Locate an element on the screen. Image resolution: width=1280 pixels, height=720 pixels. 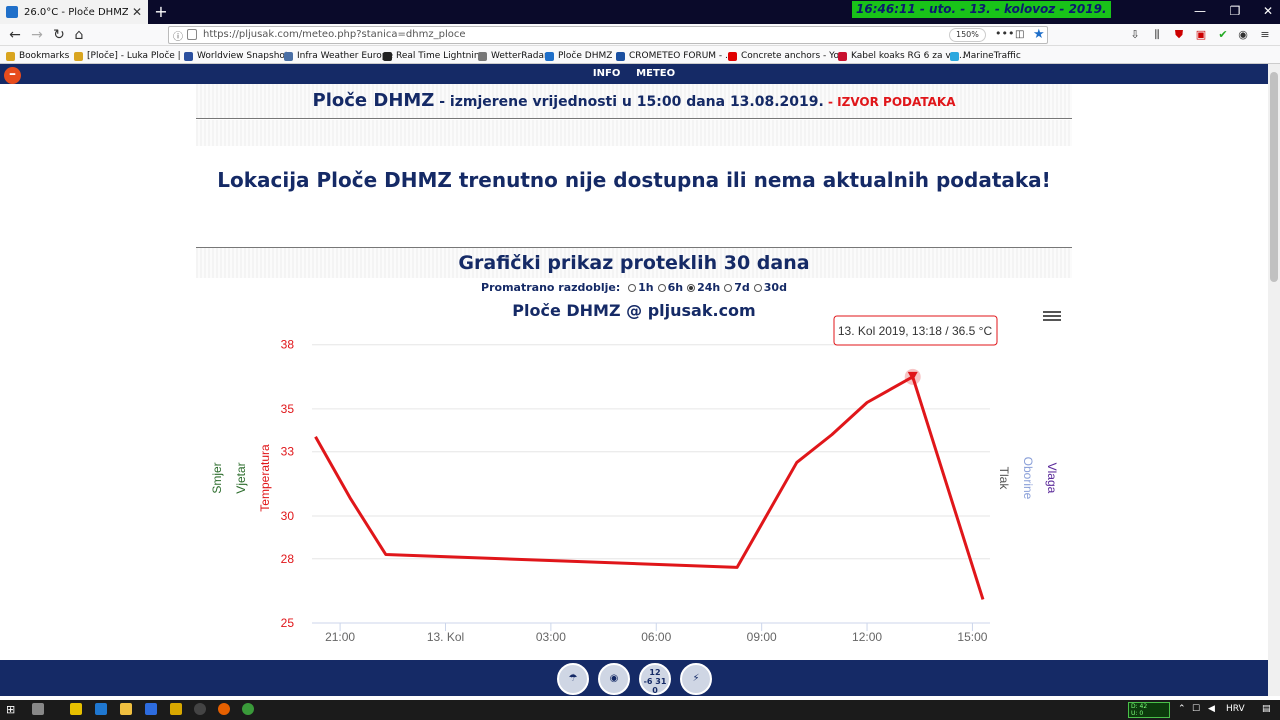
right-axis-title: Oborine is located at coordinates (1028, 478).